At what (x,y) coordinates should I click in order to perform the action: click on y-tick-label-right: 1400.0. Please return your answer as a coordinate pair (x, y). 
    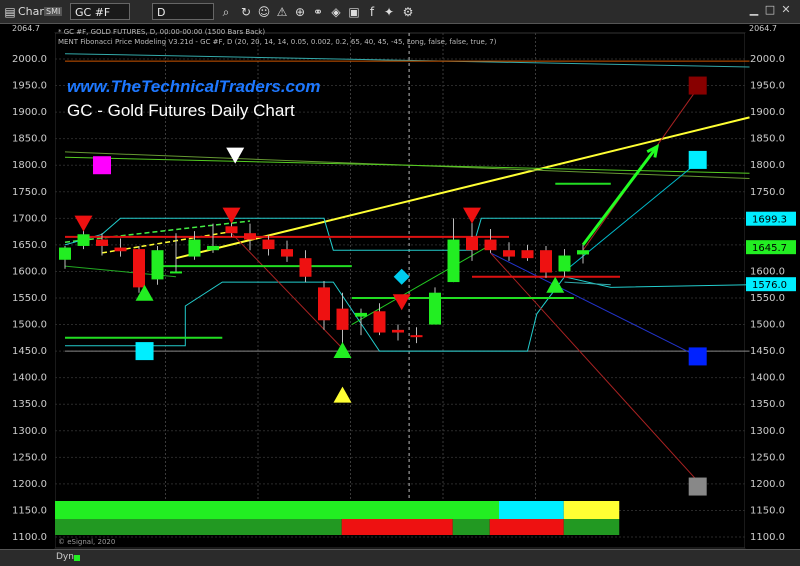
    Looking at the image, I should click on (767, 378).